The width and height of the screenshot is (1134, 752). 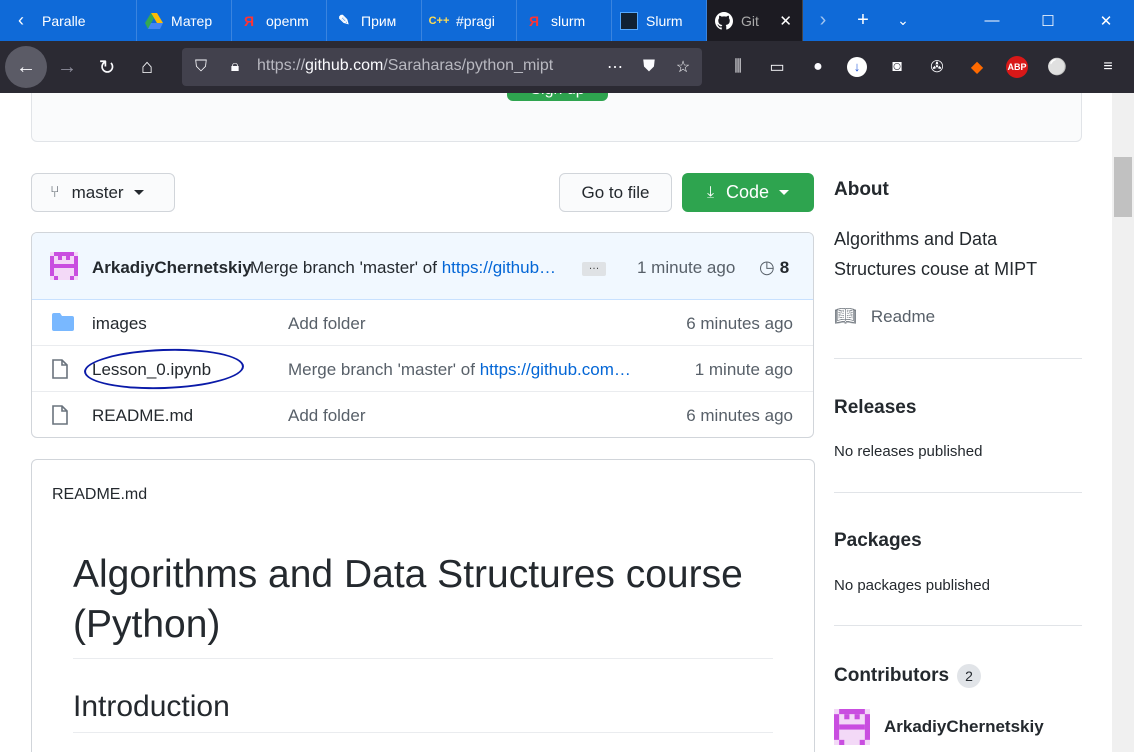 I want to click on extension-icon: ⚪, so click(x=1057, y=67).